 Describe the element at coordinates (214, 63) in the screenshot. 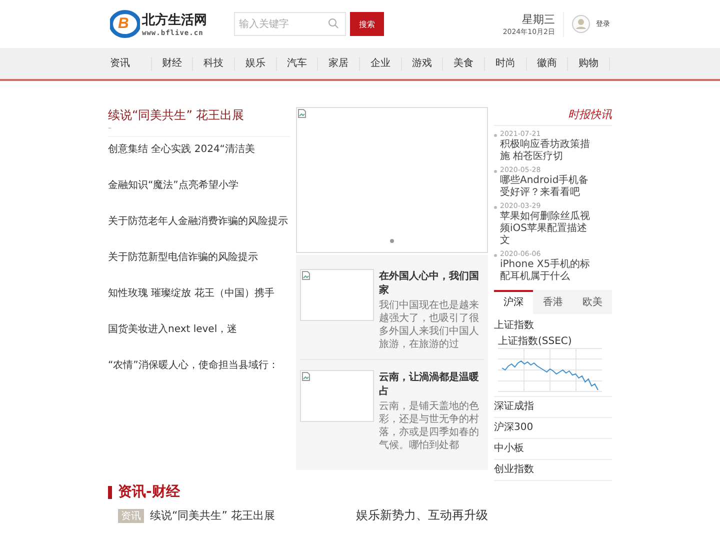

I see `nav-item: 科技` at that location.